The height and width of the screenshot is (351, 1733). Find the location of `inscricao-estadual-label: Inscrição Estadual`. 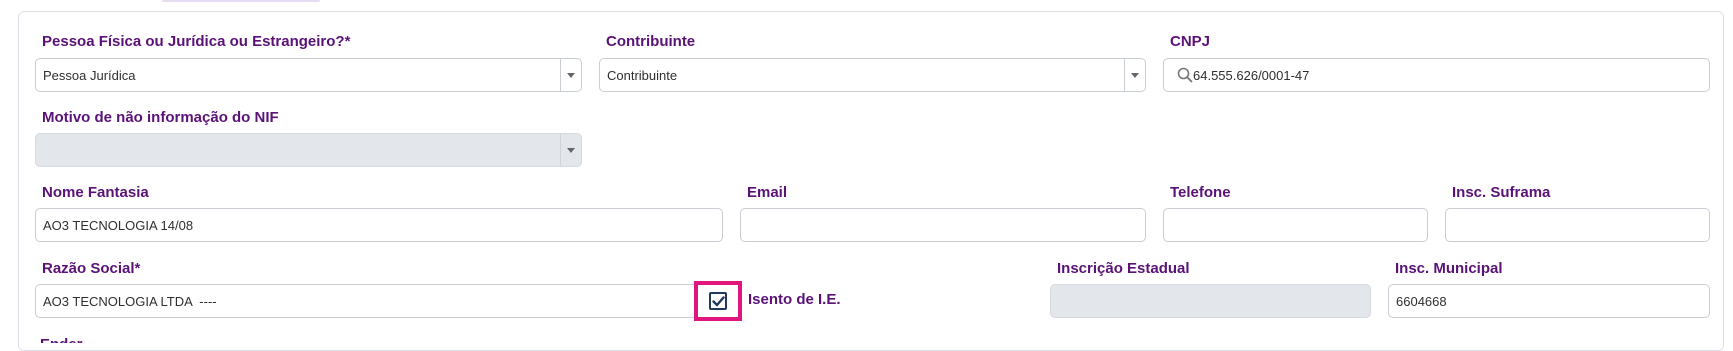

inscricao-estadual-label: Inscrição Estadual is located at coordinates (1123, 268).